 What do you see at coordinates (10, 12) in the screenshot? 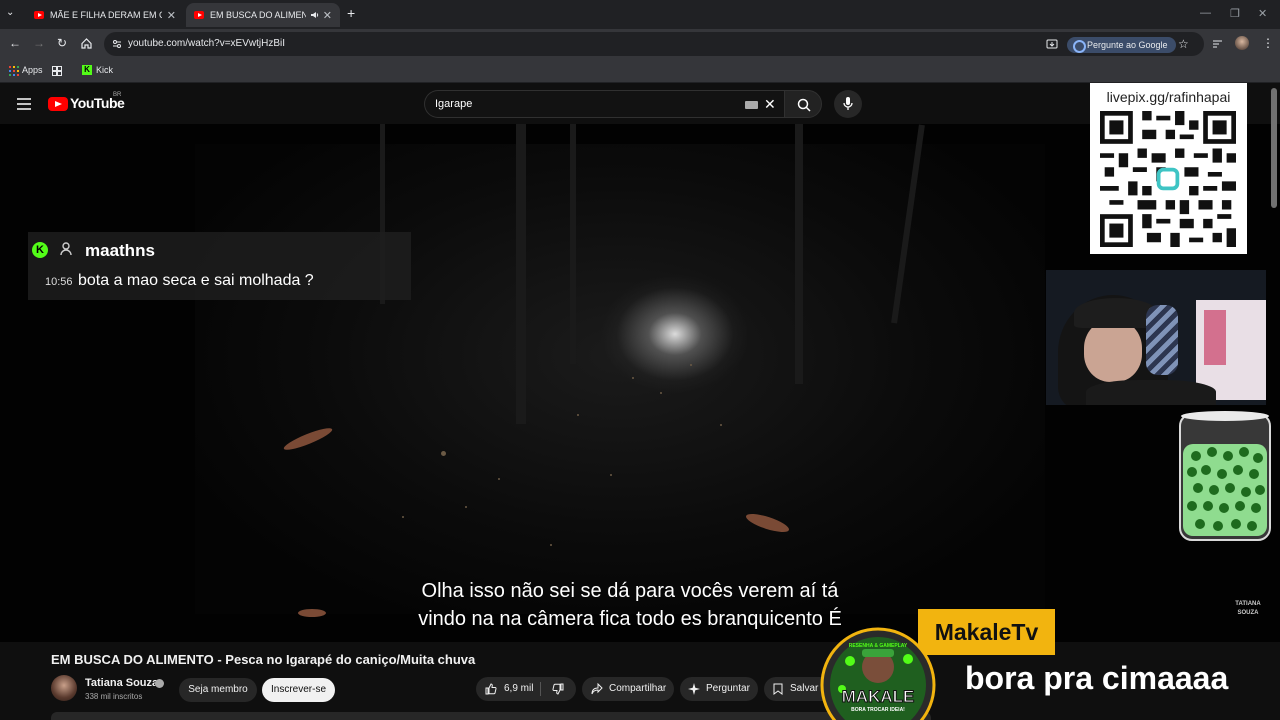
I see `tab-search-icon: ⌄` at bounding box center [10, 12].